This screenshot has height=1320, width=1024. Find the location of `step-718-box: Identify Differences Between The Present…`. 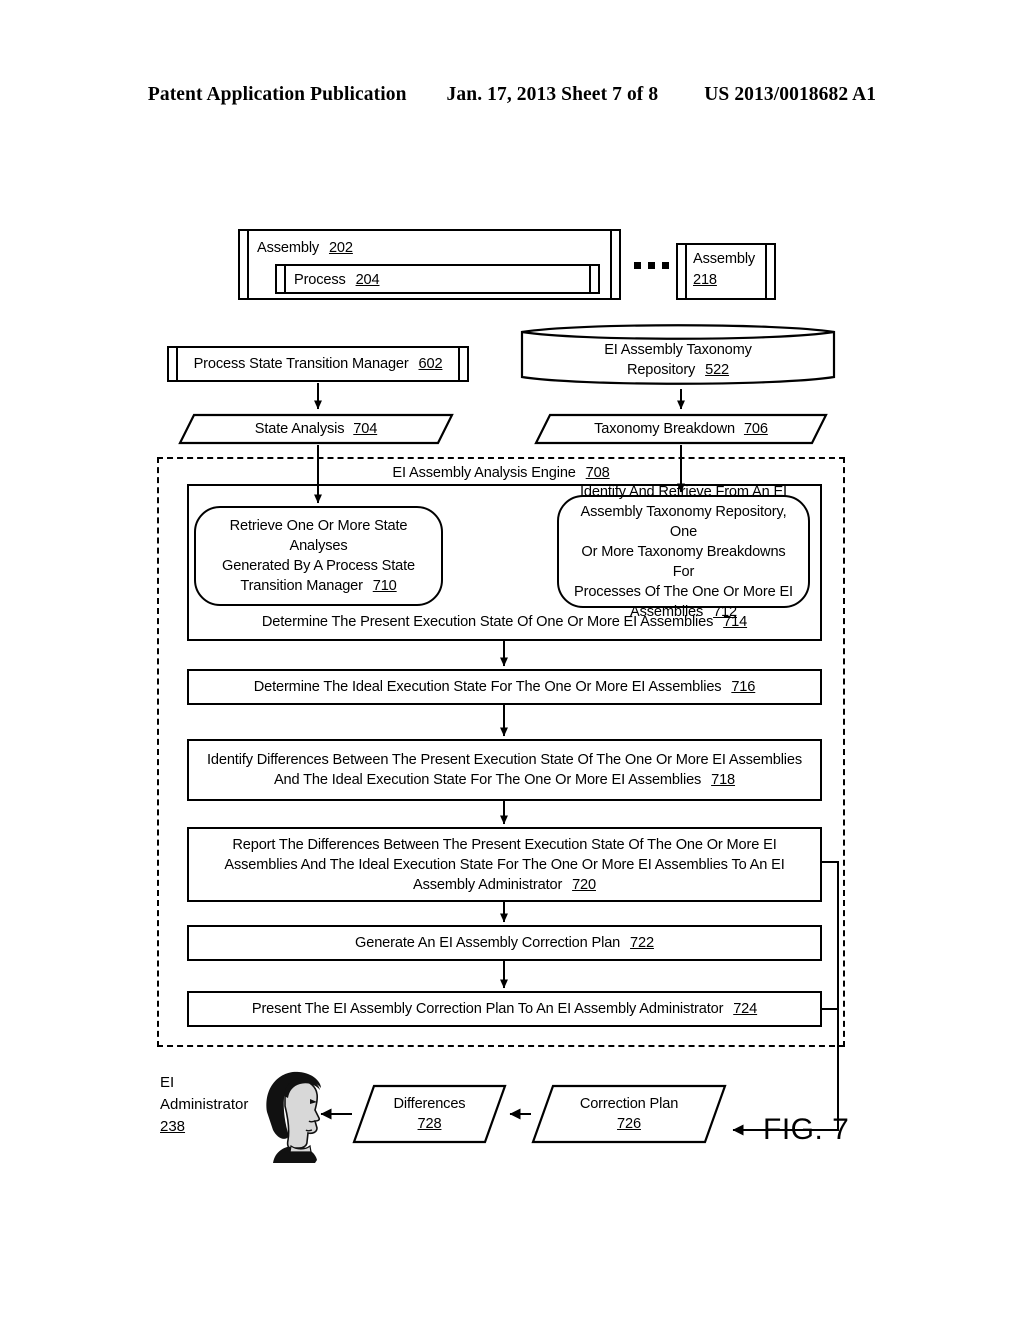

step-718-box: Identify Differences Between The Present… is located at coordinates (504, 770).